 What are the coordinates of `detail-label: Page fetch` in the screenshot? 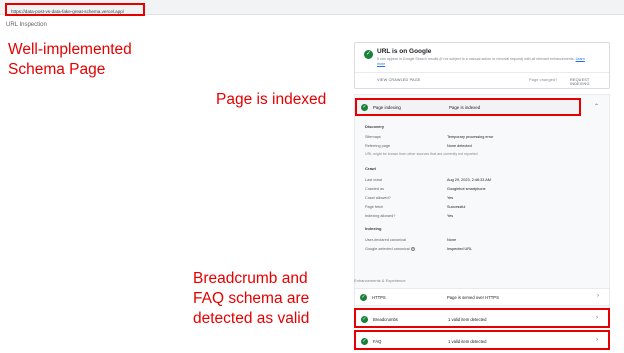 It's located at (374, 207).